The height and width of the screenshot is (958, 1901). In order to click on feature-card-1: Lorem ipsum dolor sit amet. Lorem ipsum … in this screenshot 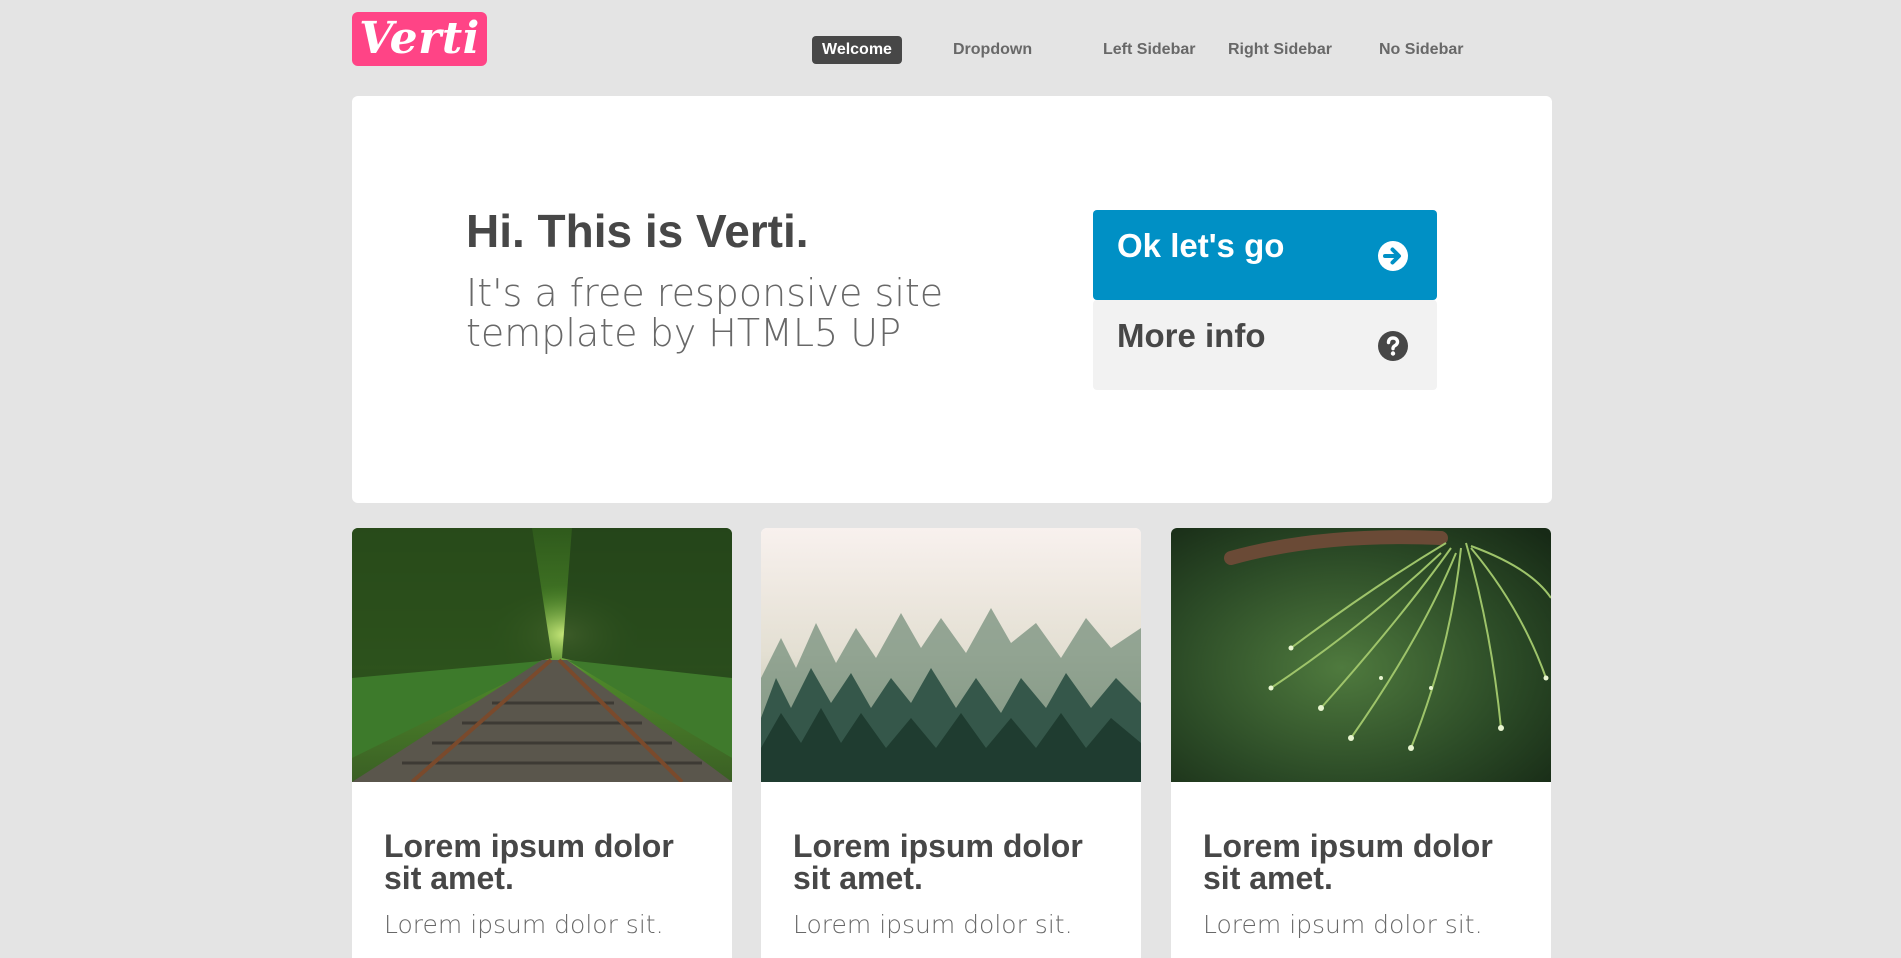, I will do `click(542, 743)`.